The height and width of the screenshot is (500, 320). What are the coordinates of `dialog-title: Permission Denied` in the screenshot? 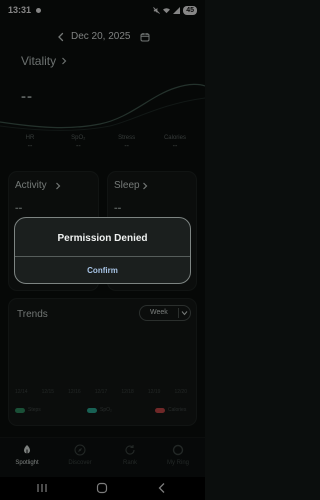 It's located at (102, 238).